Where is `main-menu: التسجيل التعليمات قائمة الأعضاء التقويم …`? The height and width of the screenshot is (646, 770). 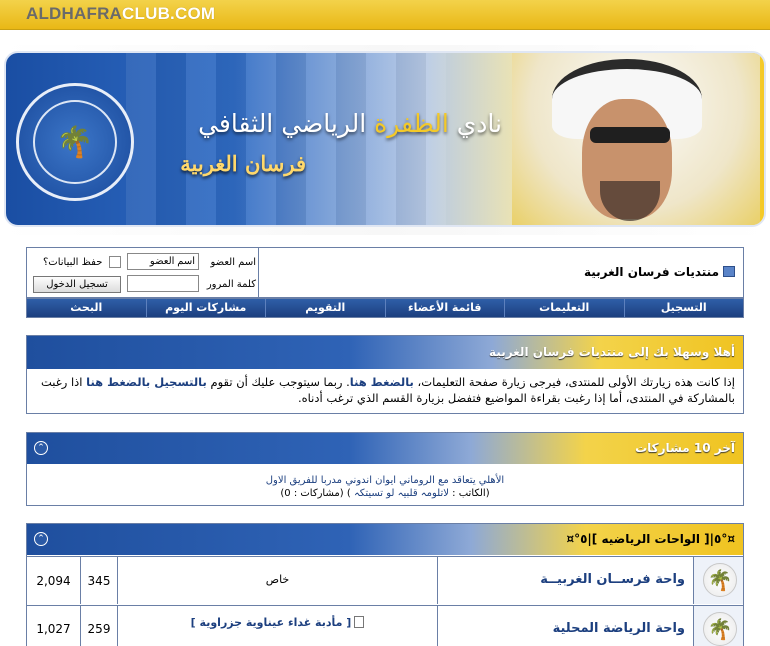
main-menu: التسجيل التعليمات قائمة الأعضاء التقويم … is located at coordinates (385, 308).